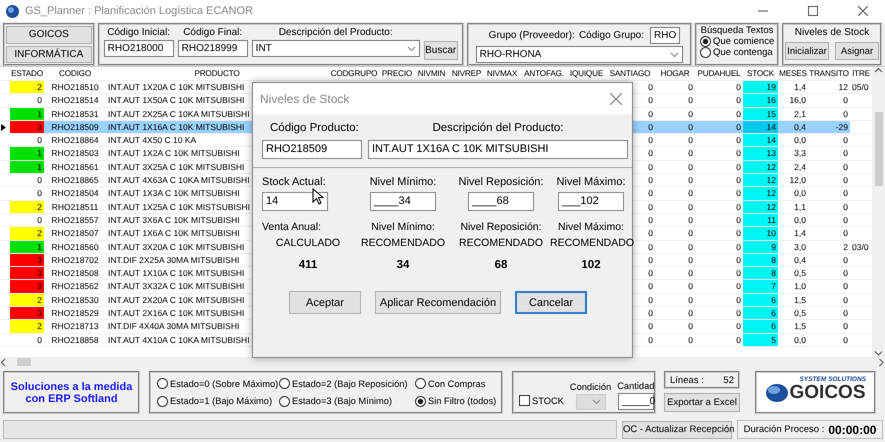 This screenshot has width=885, height=442. What do you see at coordinates (217, 73) in the screenshot?
I see `column-header: PRODUCTO` at bounding box center [217, 73].